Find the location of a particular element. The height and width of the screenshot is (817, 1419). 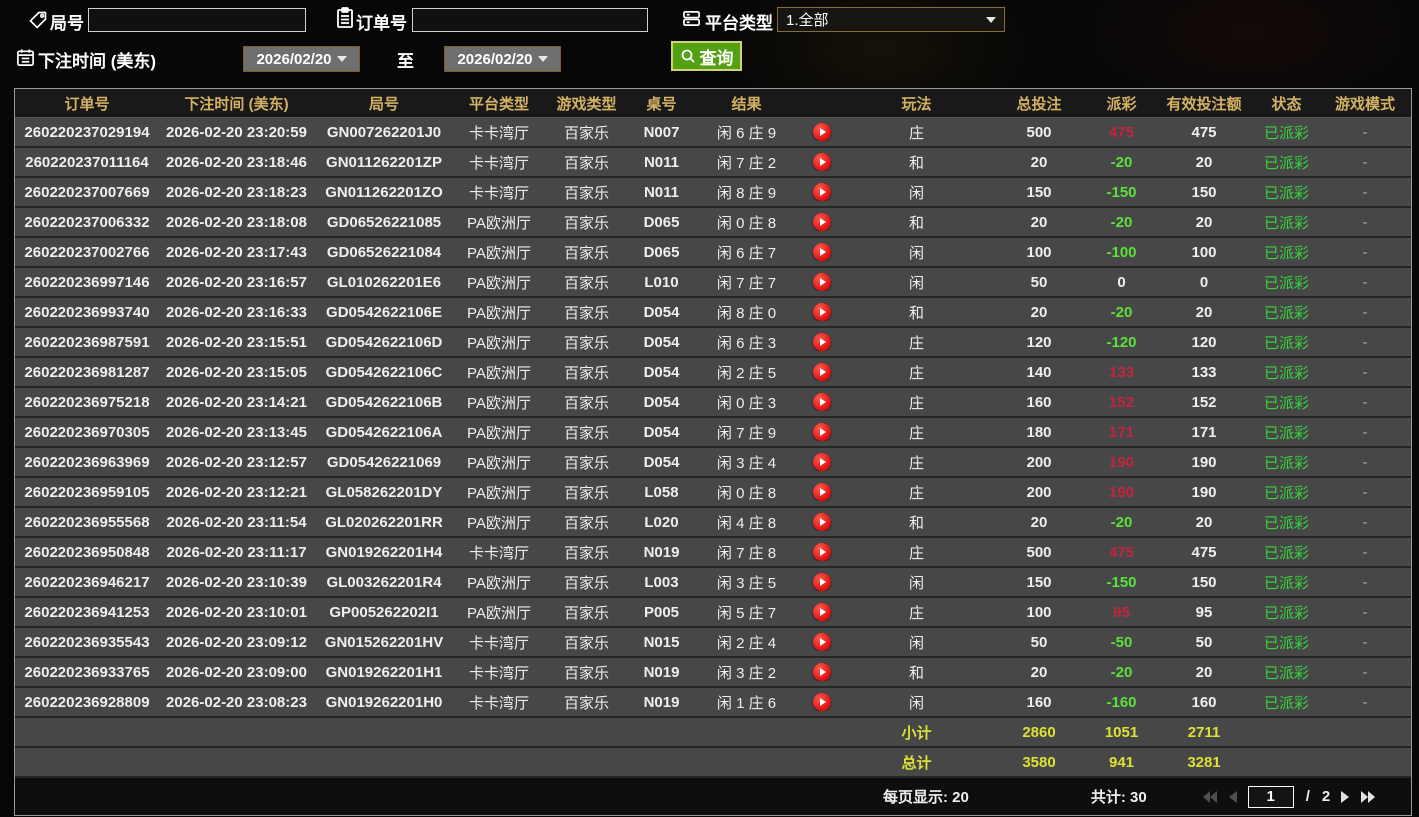

total-bet-cell: 20 is located at coordinates (1039, 162).